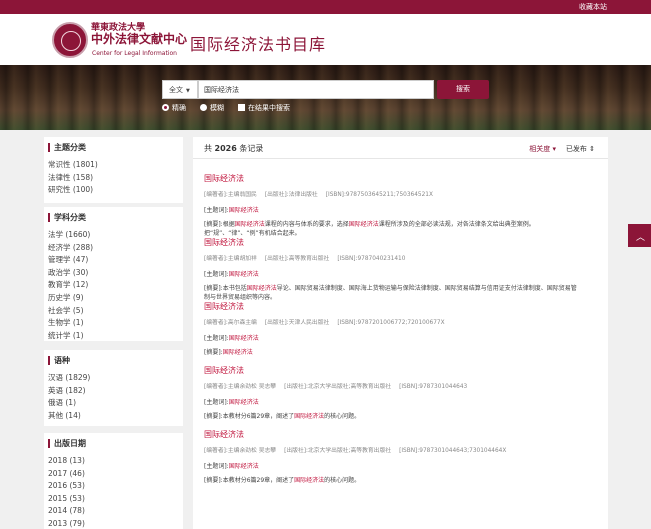 The height and width of the screenshot is (529, 651). Describe the element at coordinates (69, 378) in the screenshot. I see `facet-item: 汉语 (1829)` at that location.